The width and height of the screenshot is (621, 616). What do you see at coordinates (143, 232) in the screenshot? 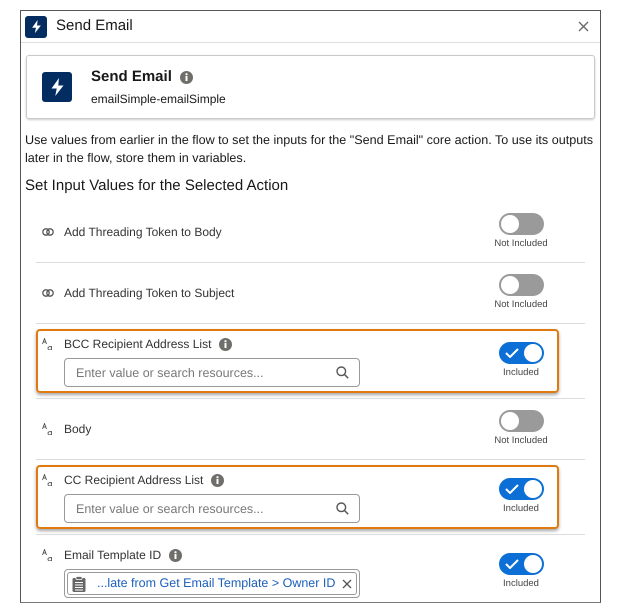
I see `field-label: Add Threading Token to Body` at bounding box center [143, 232].